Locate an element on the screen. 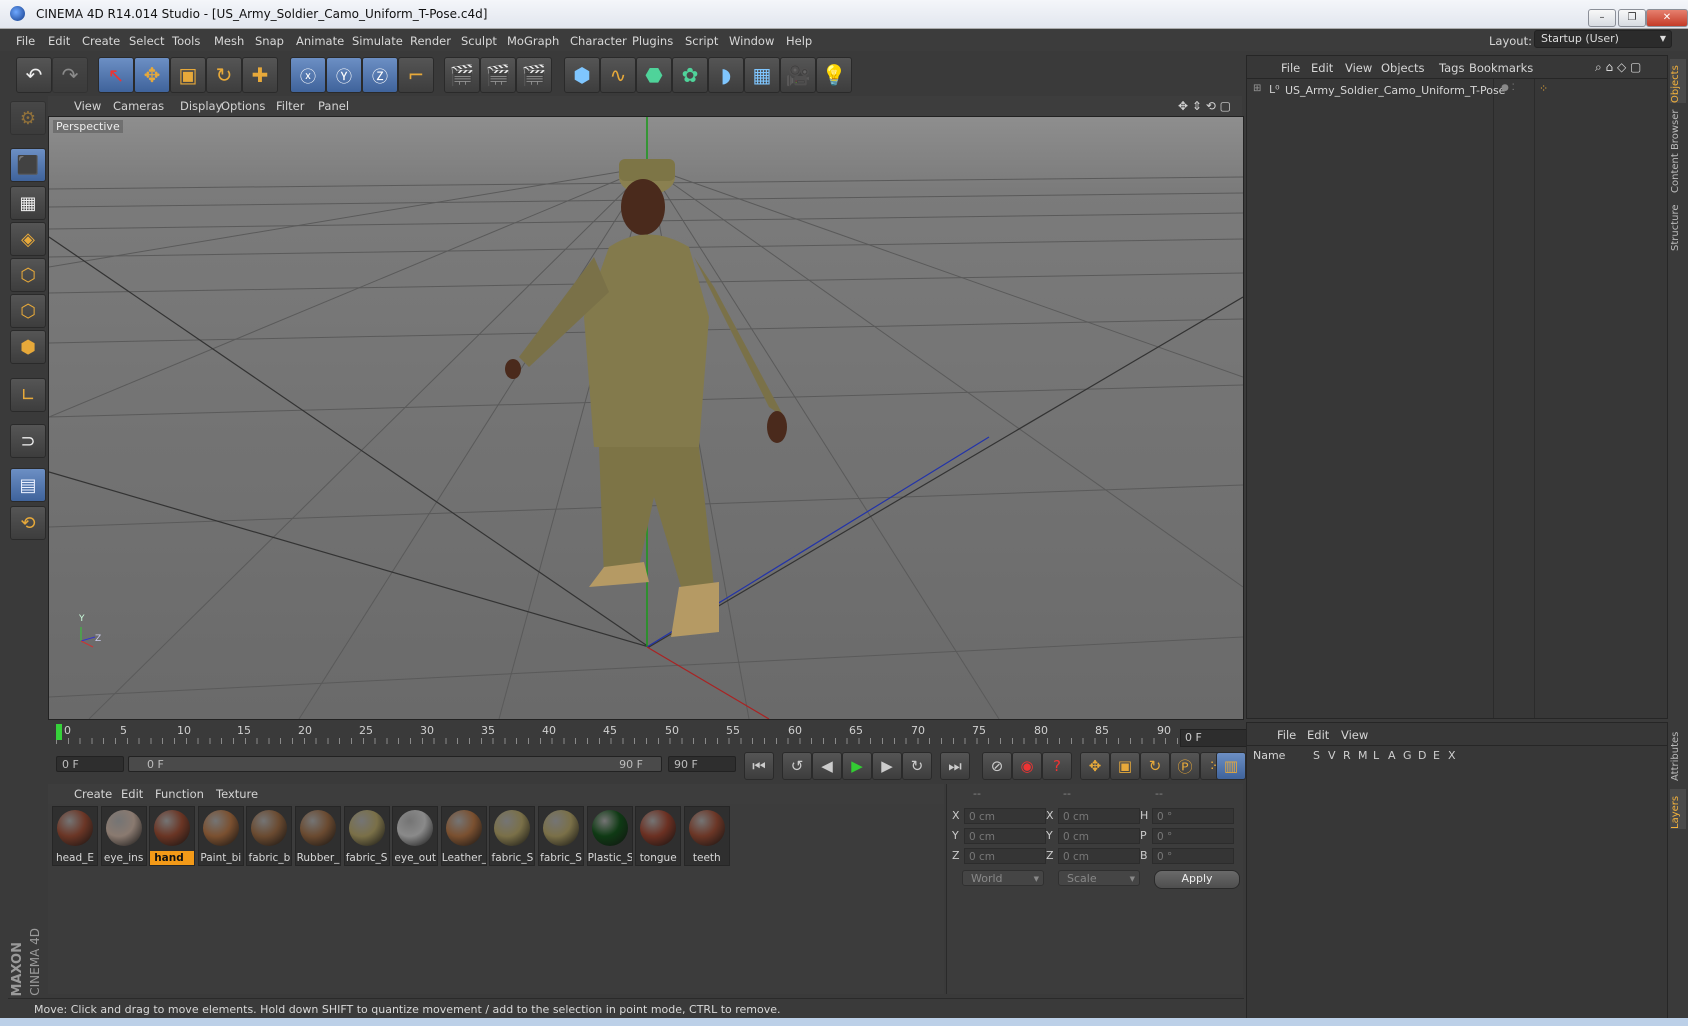  objects-menu-bookmarks: Bookmarks is located at coordinates (1501, 68).